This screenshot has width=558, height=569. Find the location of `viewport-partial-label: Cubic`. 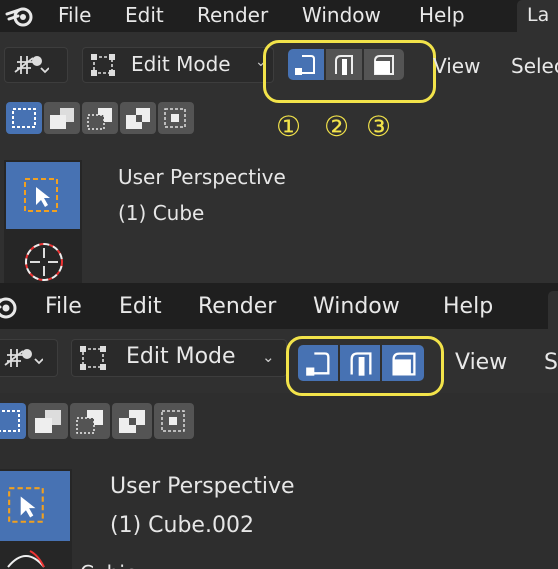

viewport-partial-label: Cubic is located at coordinates (108, 565).